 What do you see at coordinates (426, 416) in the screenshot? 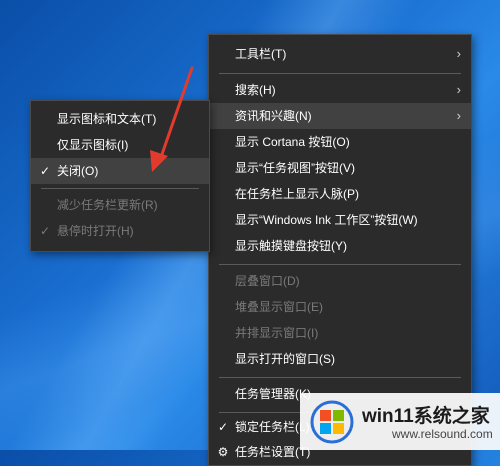
I see `watermark-title: win11系统之家` at bounding box center [426, 416].